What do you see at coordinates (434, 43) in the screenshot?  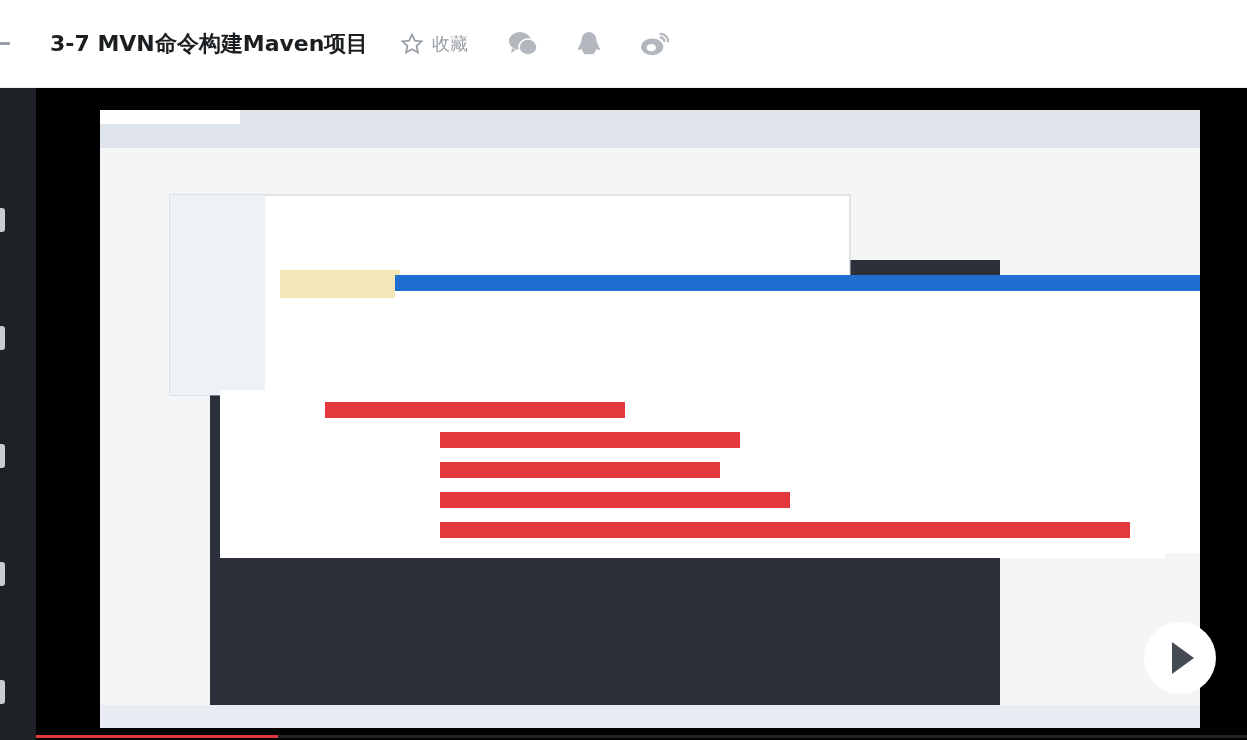 I see `favorite-button: 收藏` at bounding box center [434, 43].